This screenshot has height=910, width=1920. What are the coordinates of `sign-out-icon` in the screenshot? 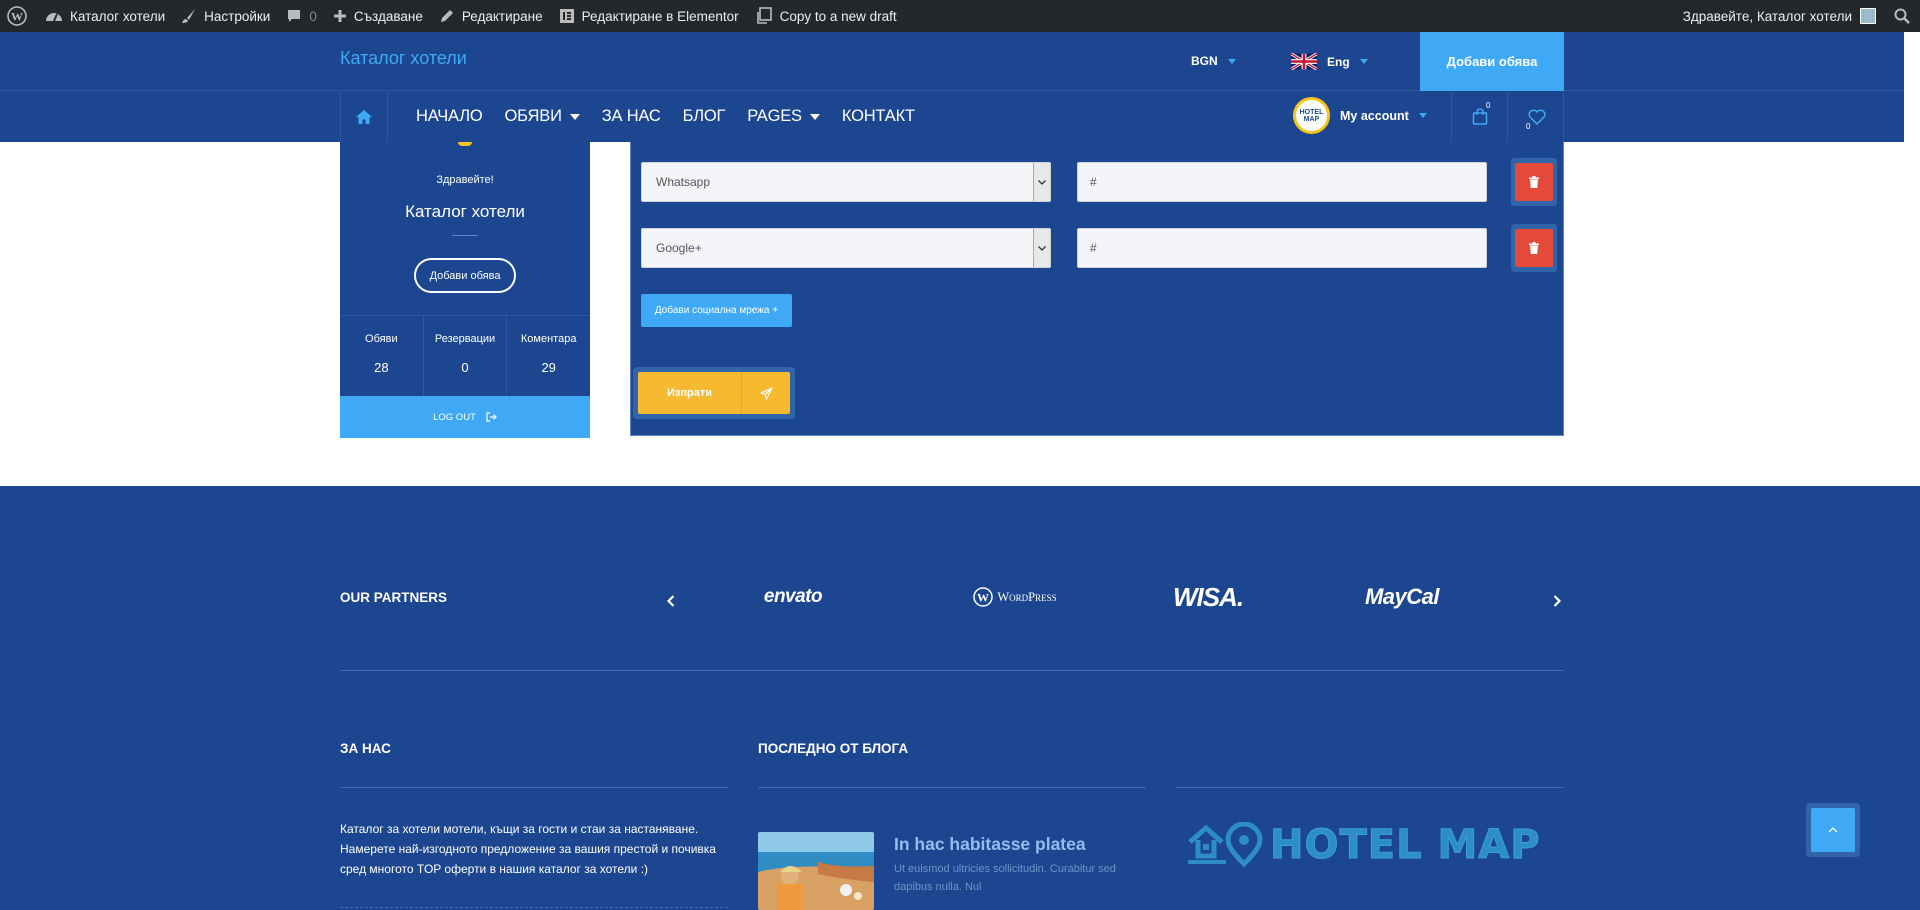 It's located at (491, 417).